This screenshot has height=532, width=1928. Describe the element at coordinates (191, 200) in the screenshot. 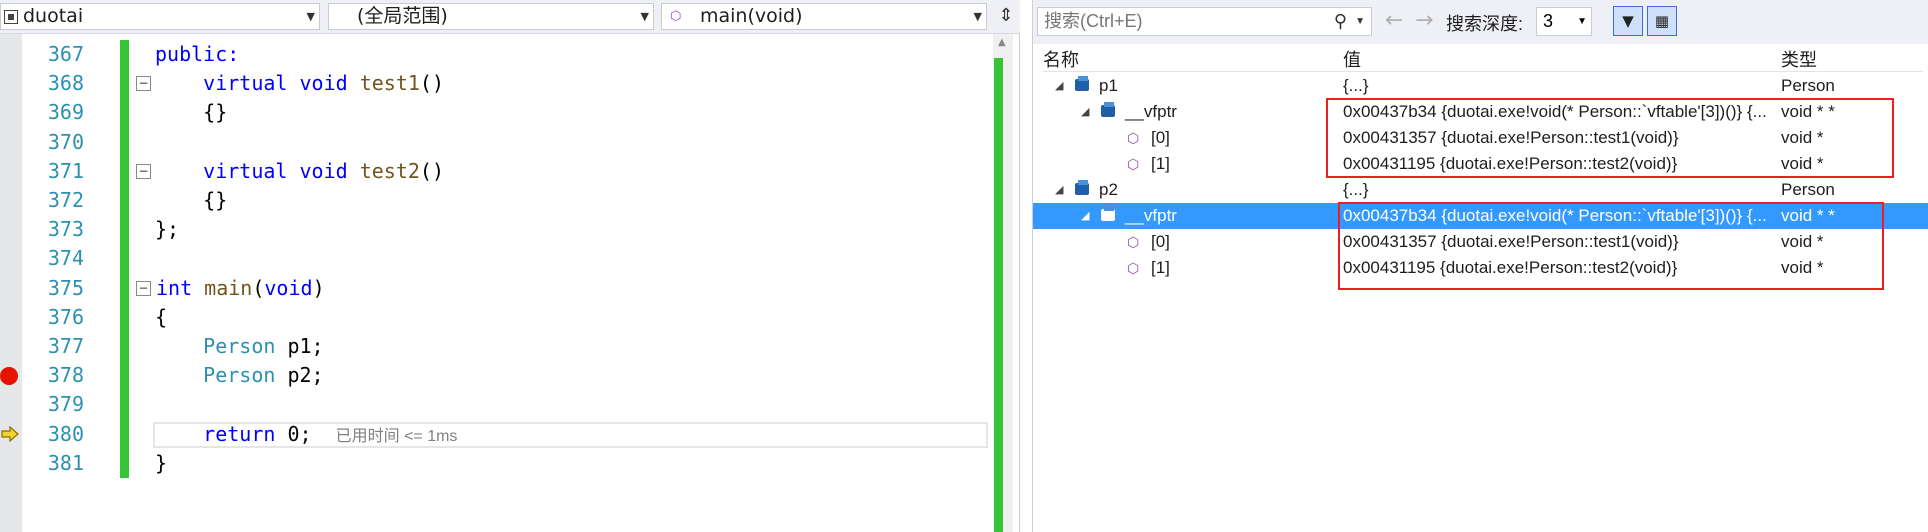

I see `code-token: {}` at that location.